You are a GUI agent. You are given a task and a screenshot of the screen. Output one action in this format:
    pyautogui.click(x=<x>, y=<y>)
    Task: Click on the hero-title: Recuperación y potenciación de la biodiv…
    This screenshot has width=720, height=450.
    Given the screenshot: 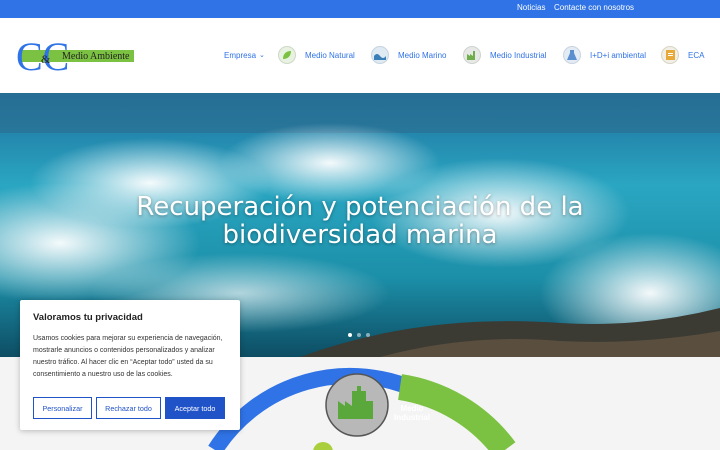 What is the action you would take?
    pyautogui.click(x=360, y=221)
    